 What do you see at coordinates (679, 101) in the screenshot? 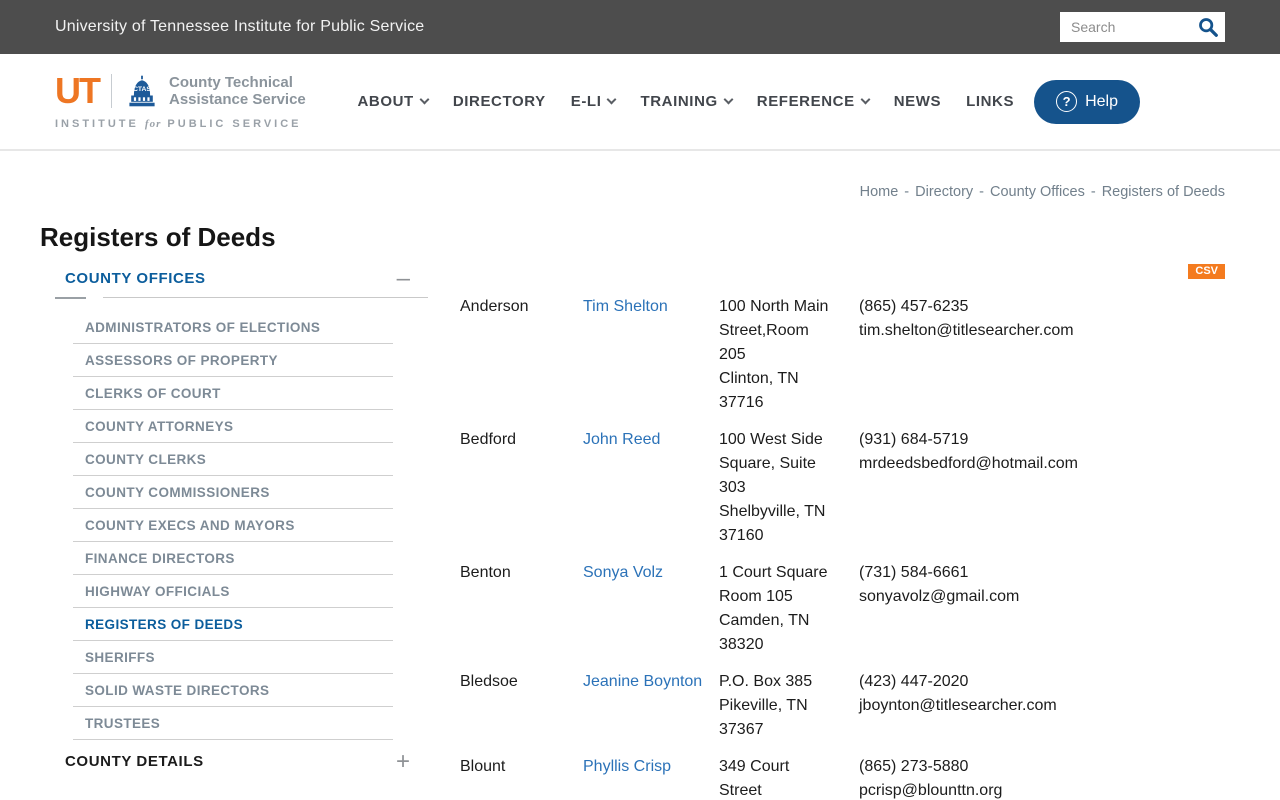
I see `nav-item-label: TRAINING` at bounding box center [679, 101].